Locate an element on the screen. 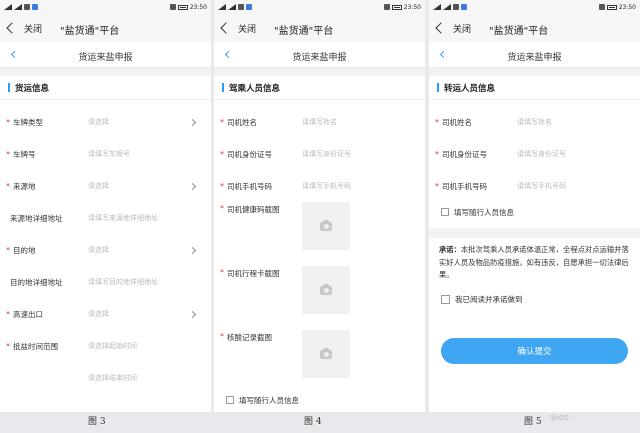  section-title: 货运信息 is located at coordinates (32, 88).